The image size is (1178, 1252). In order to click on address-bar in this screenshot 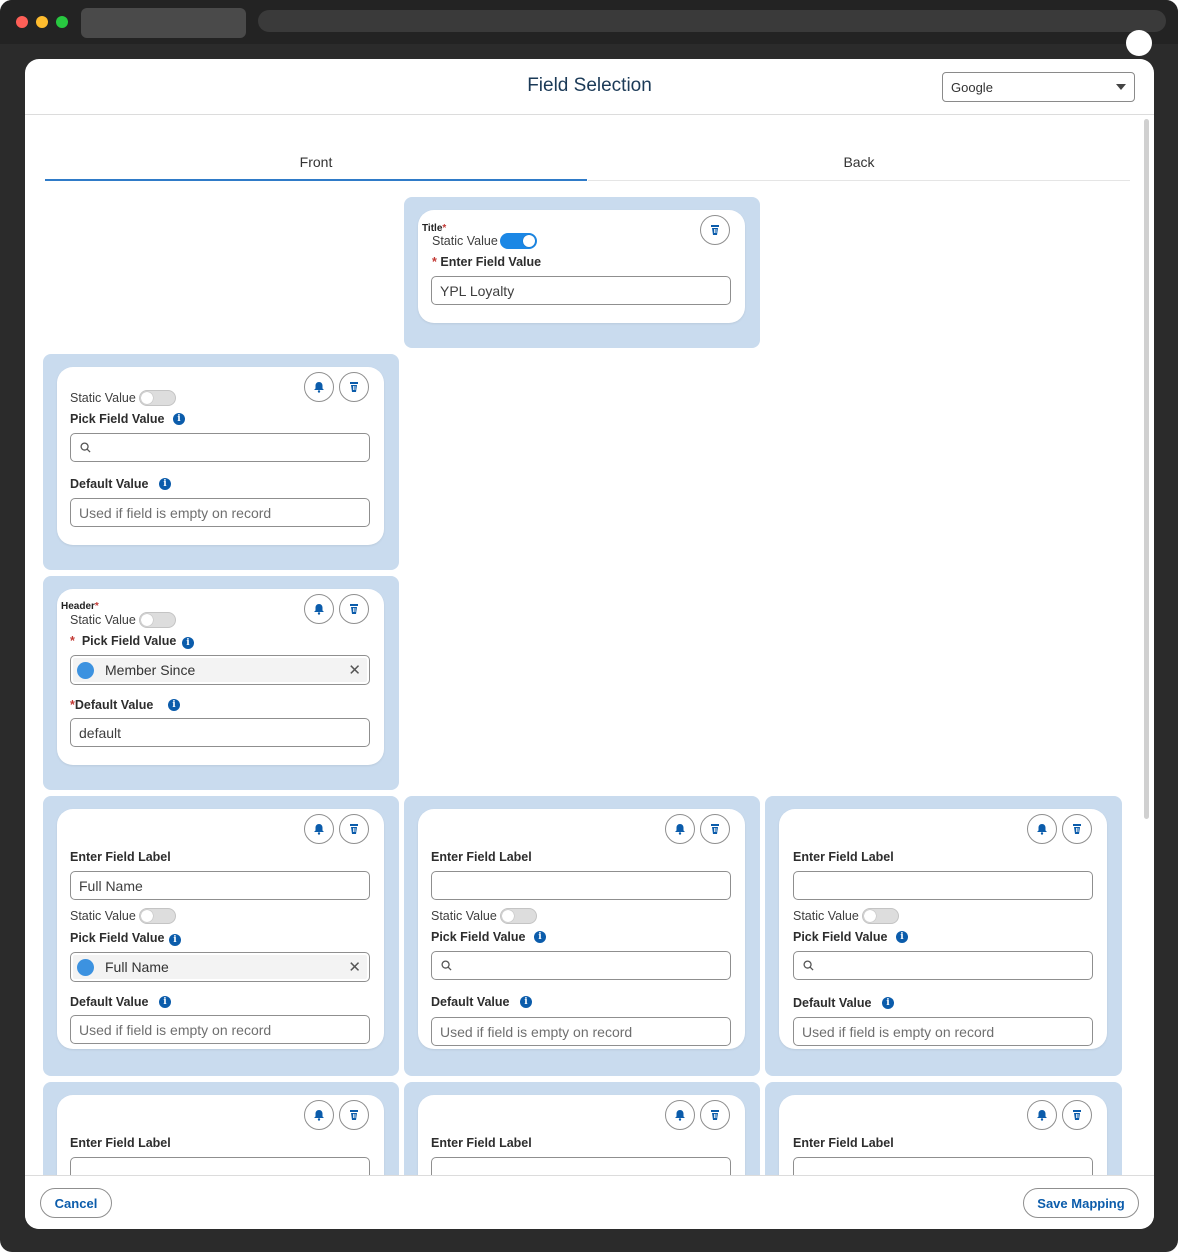, I will do `click(712, 21)`.